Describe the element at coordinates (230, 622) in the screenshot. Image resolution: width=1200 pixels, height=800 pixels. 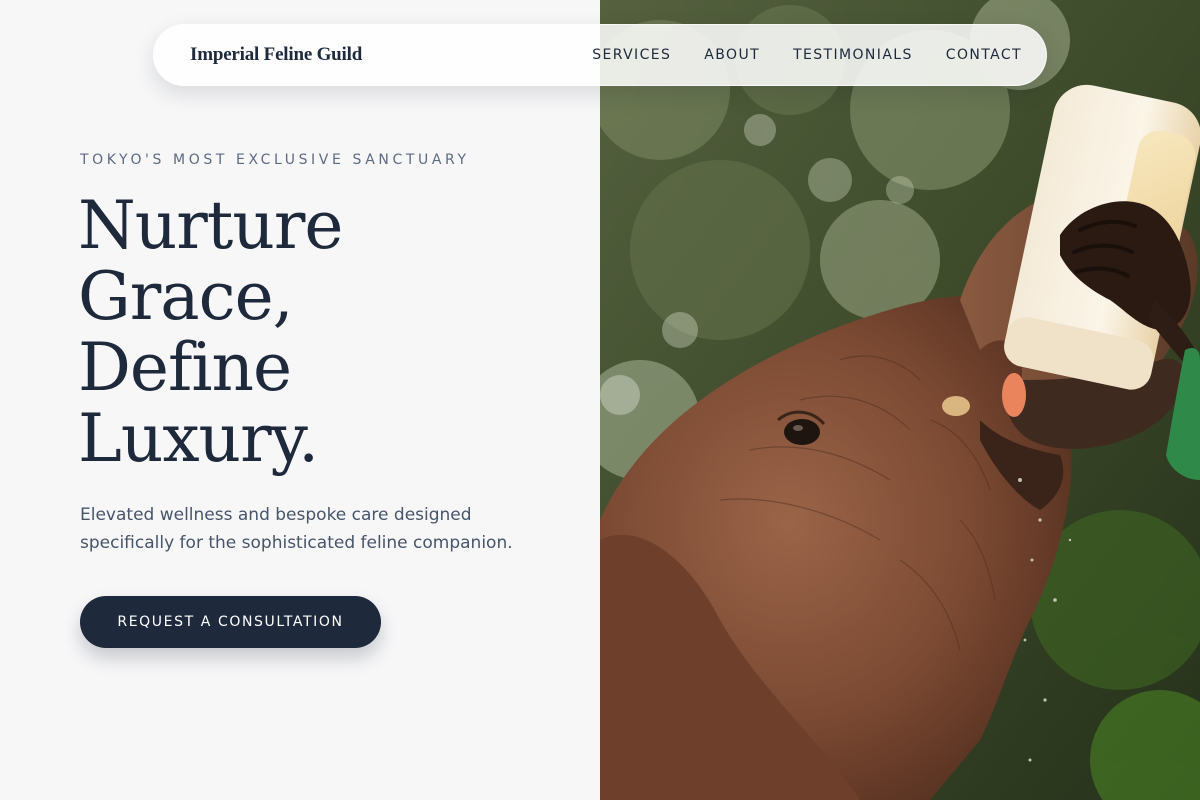
I see `request-consultation-button: REQUEST A CONSULTATION` at that location.